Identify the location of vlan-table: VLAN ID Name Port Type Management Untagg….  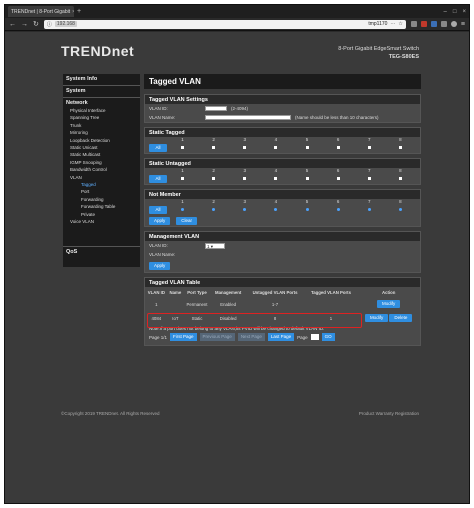
(282, 306).